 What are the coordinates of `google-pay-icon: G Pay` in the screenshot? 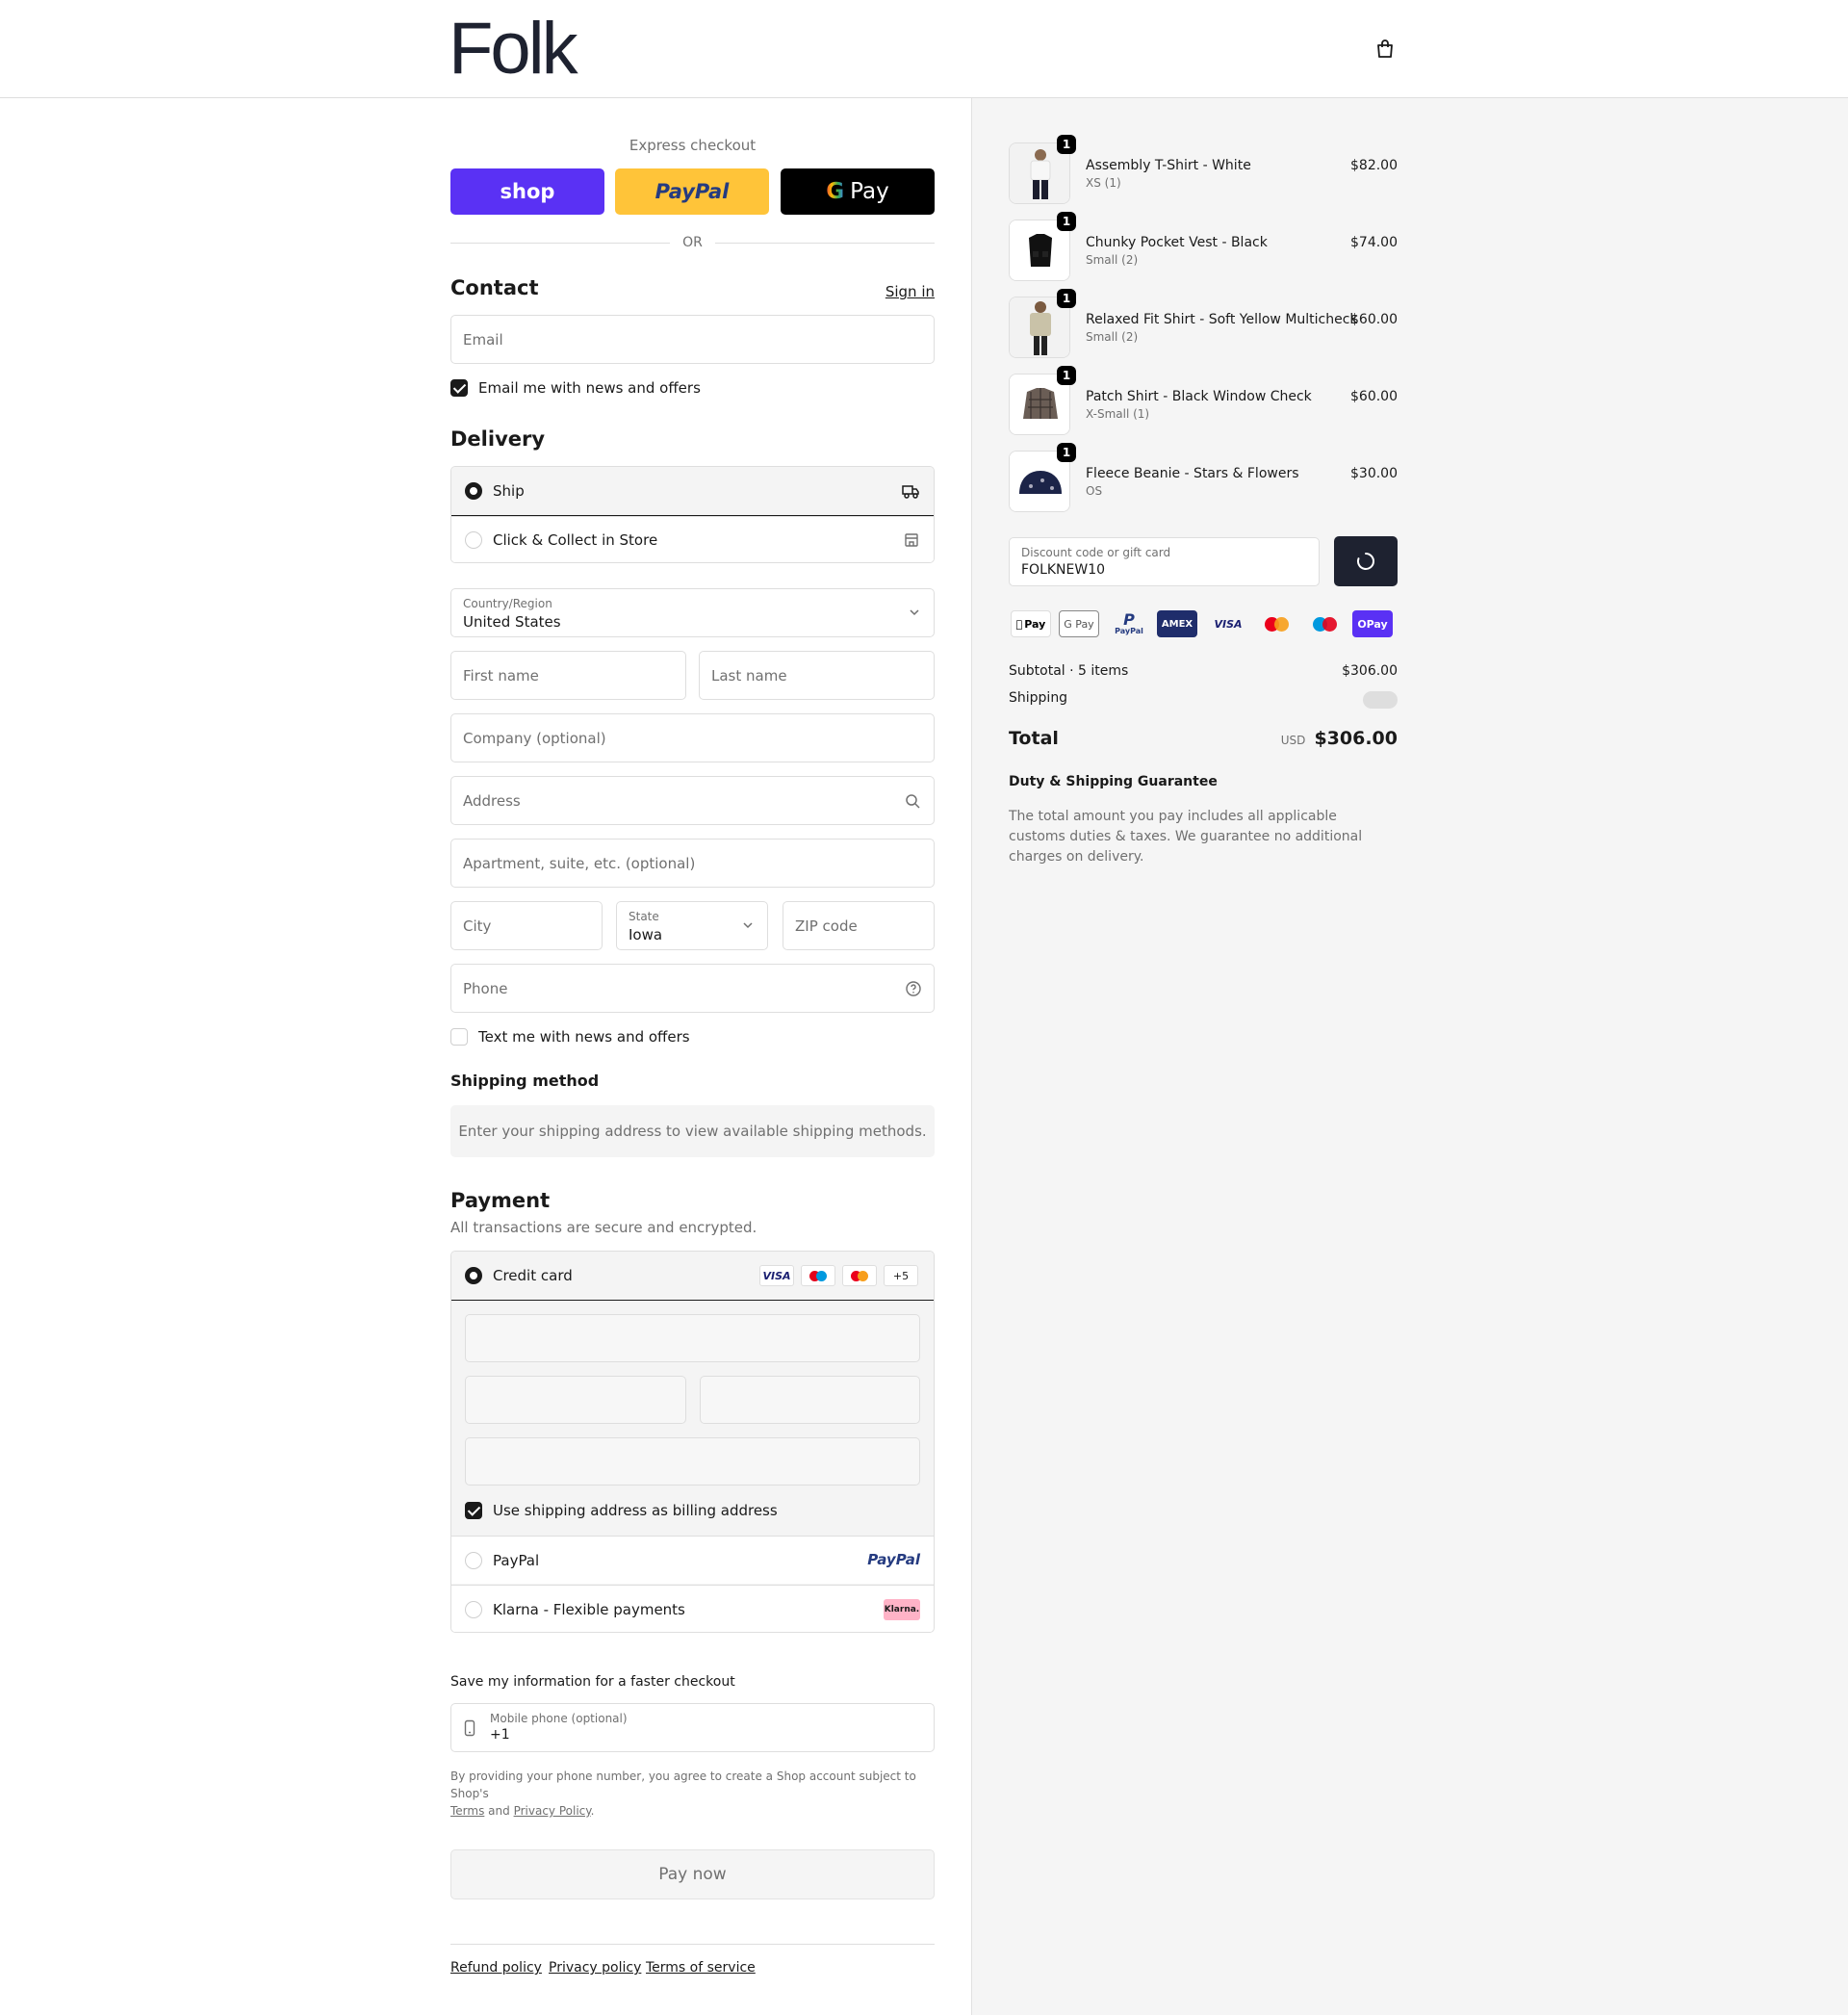 It's located at (1079, 624).